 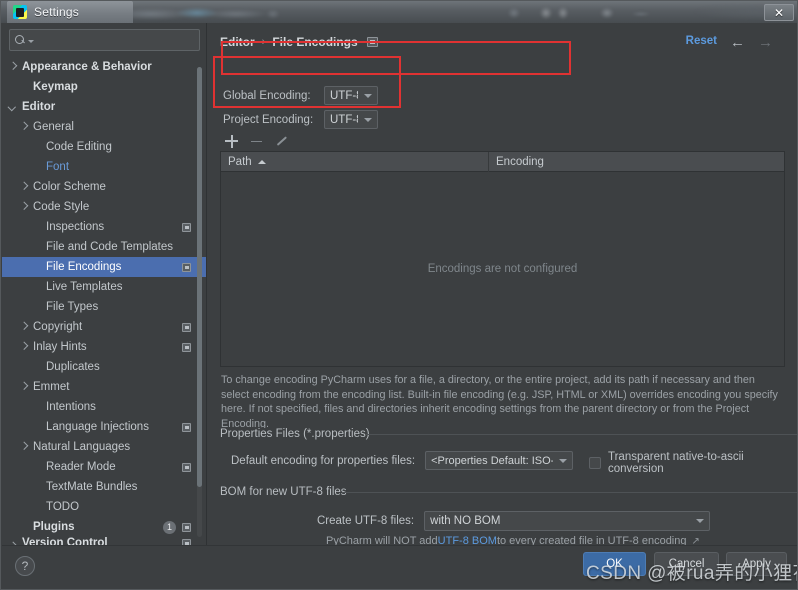 I want to click on sidebar-item-duplicates: Duplicates, so click(x=104, y=367).